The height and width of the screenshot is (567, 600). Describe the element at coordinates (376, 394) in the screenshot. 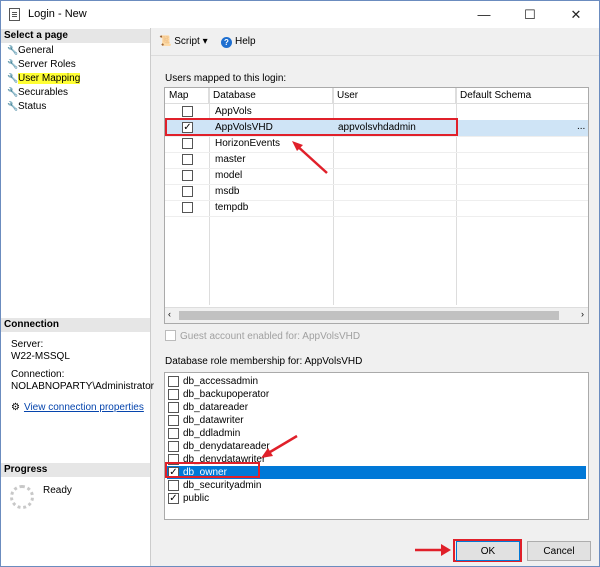

I see `list-item: db_backupoperator` at that location.